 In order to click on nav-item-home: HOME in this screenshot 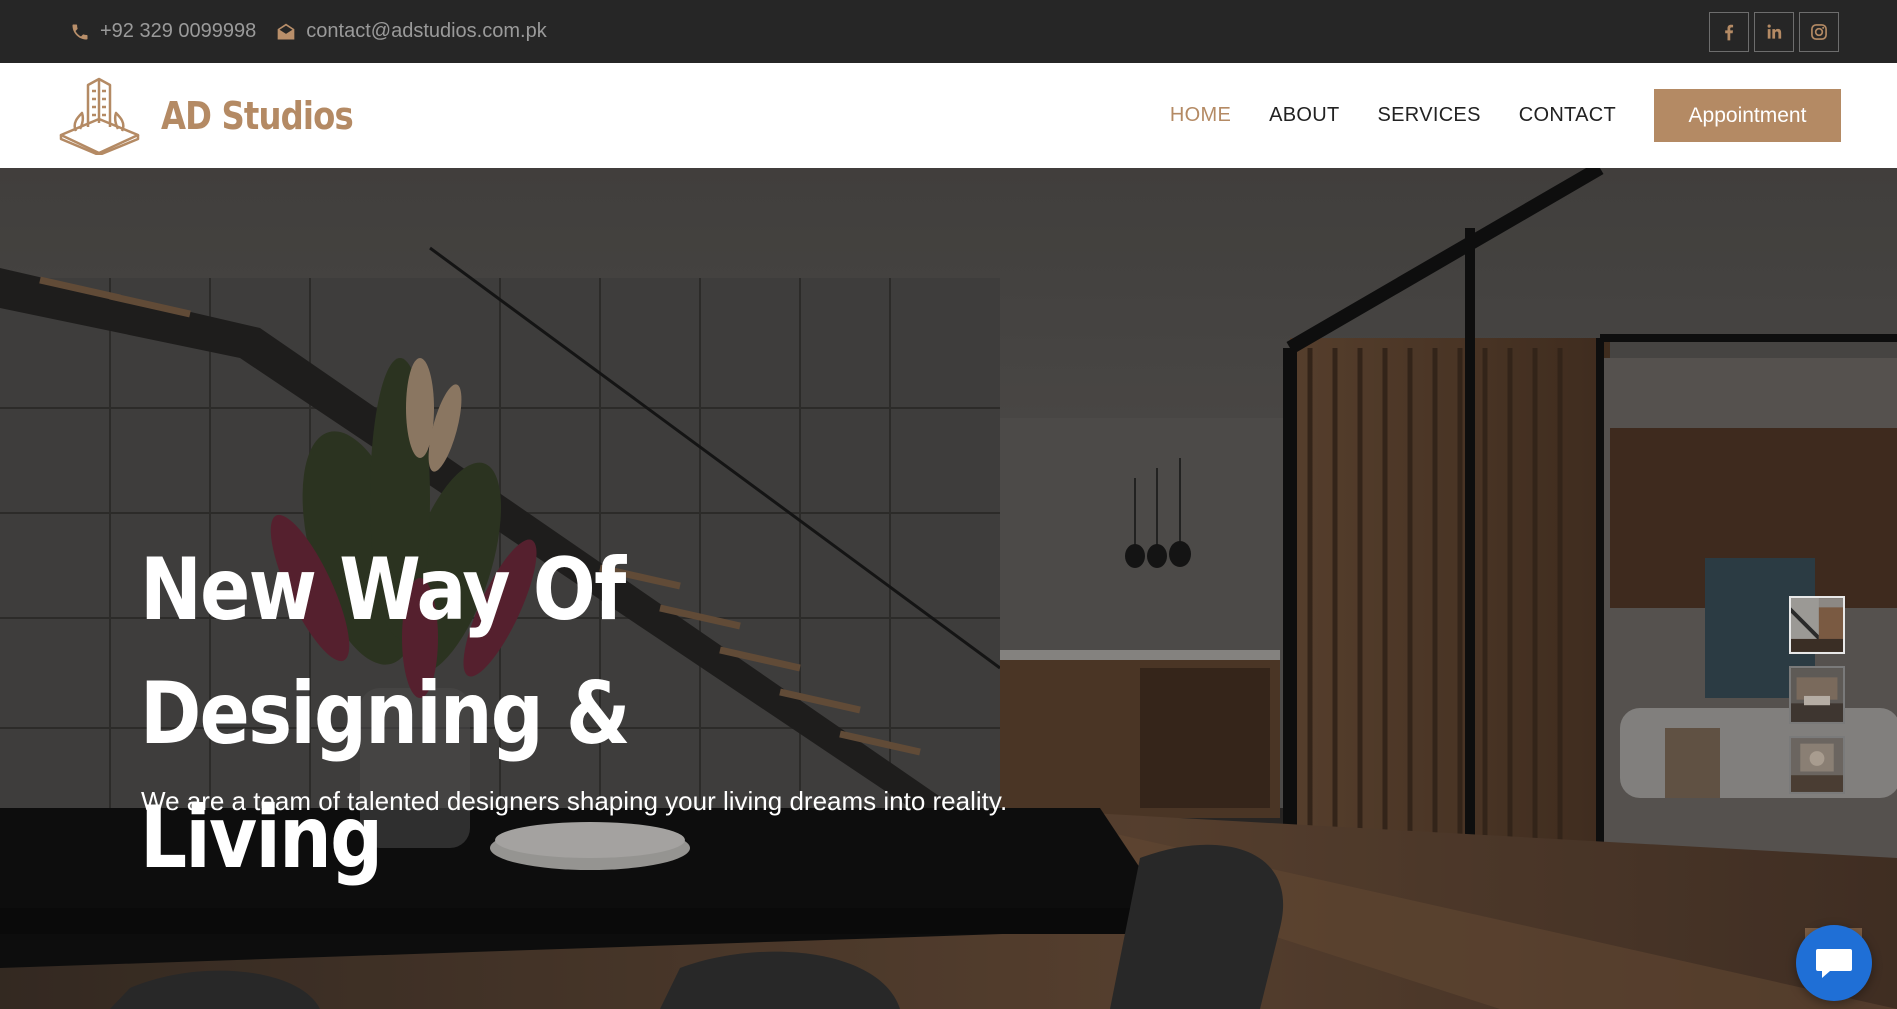, I will do `click(1200, 115)`.